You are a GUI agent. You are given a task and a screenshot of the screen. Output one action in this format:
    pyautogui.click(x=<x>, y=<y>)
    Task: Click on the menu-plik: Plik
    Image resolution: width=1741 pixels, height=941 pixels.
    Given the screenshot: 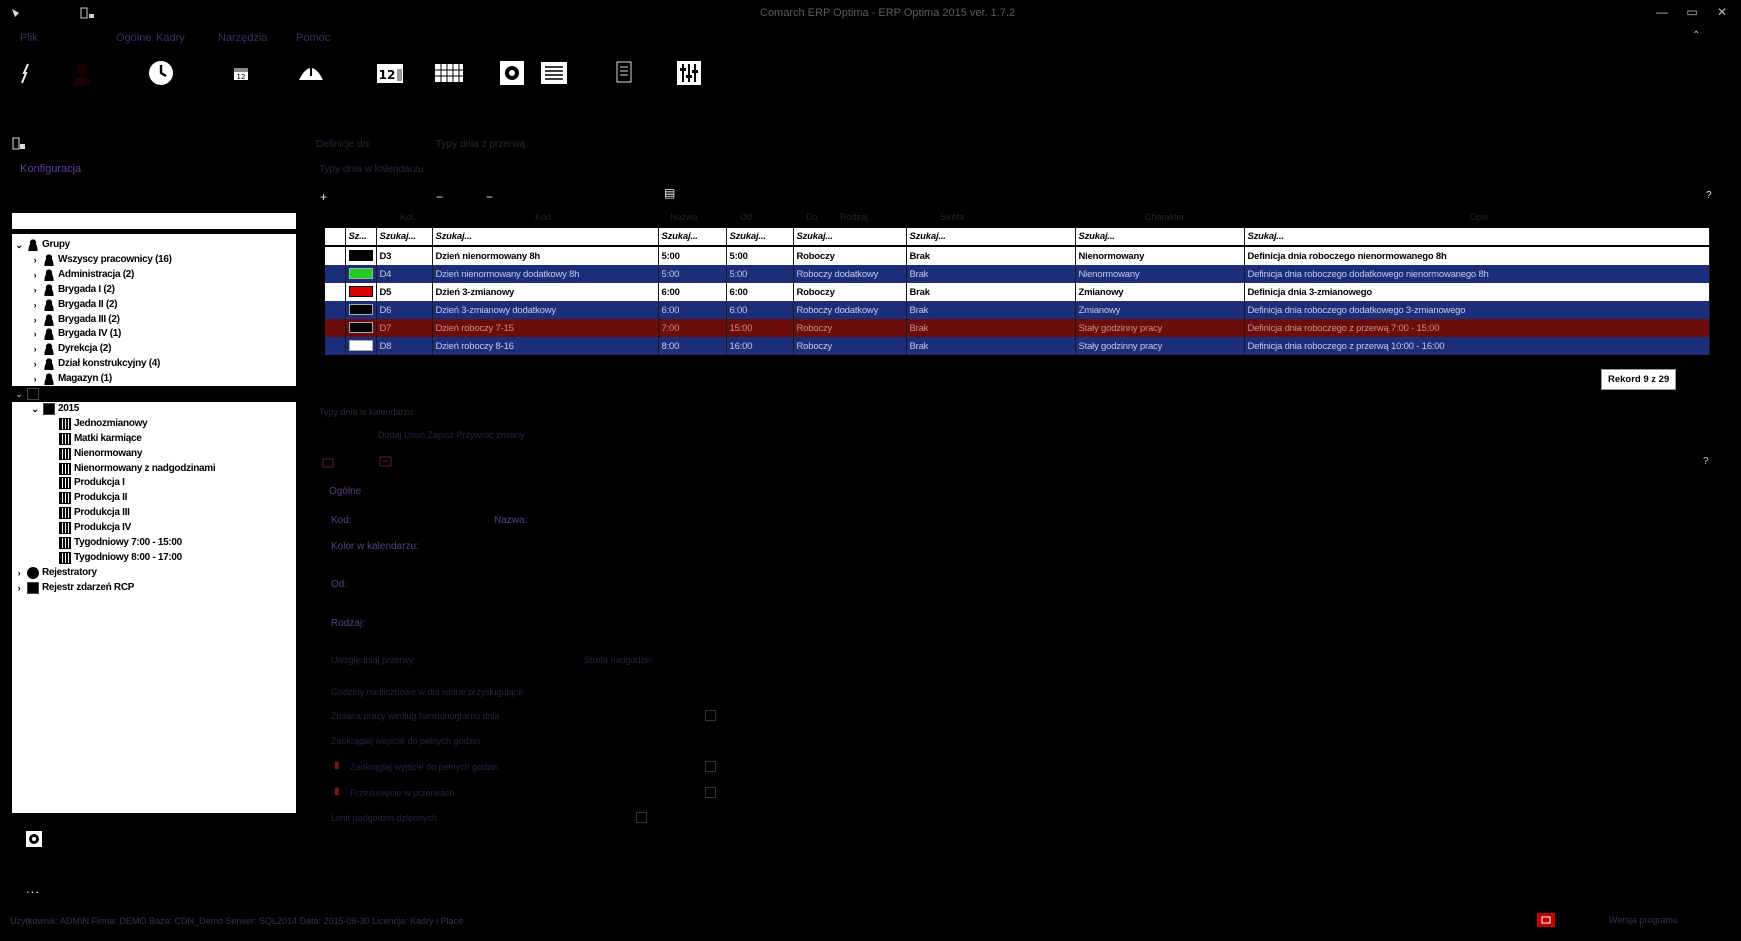 What is the action you would take?
    pyautogui.click(x=29, y=38)
    